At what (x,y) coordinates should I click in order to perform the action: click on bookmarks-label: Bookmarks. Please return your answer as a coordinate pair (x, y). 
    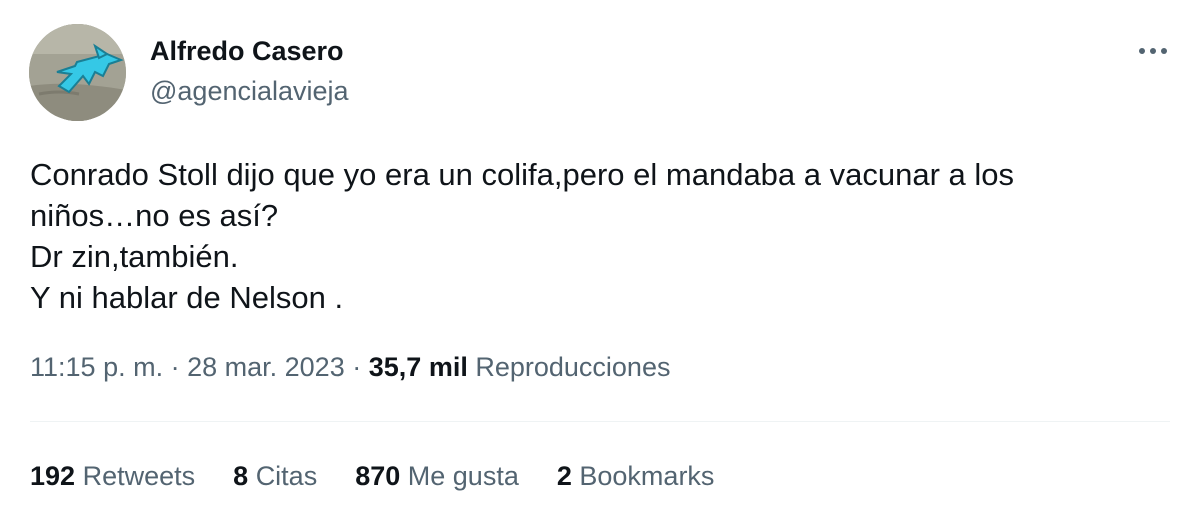
    Looking at the image, I should click on (647, 476).